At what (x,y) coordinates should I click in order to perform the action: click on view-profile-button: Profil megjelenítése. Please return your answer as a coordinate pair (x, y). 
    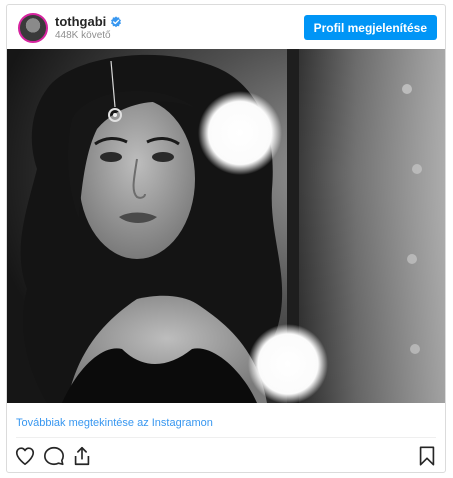
    Looking at the image, I should click on (370, 27).